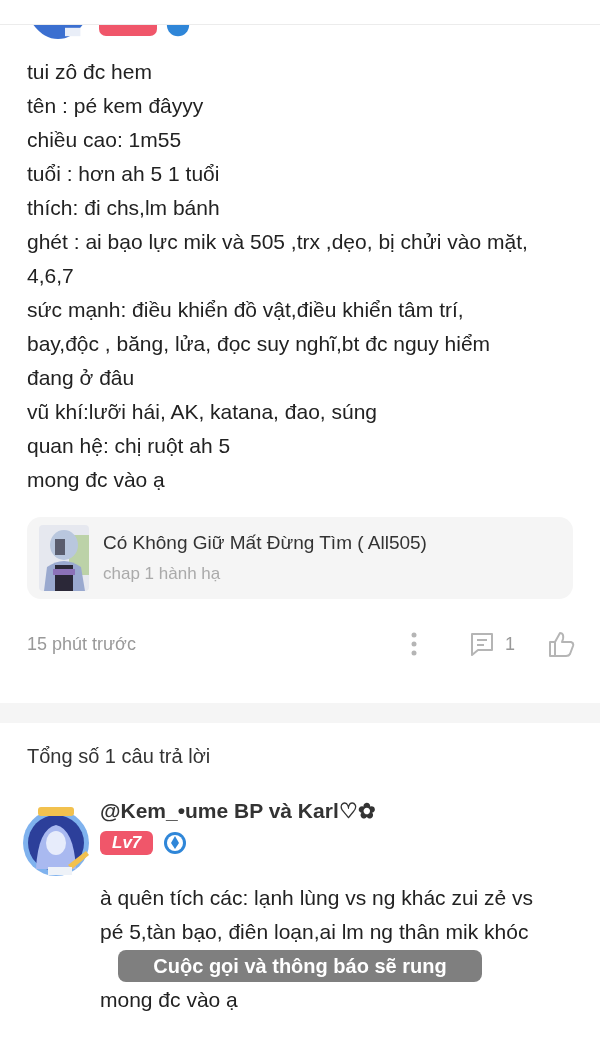 The image size is (600, 1049). Describe the element at coordinates (105, 140) in the screenshot. I see `post-text: chiều cao: 1m55` at that location.